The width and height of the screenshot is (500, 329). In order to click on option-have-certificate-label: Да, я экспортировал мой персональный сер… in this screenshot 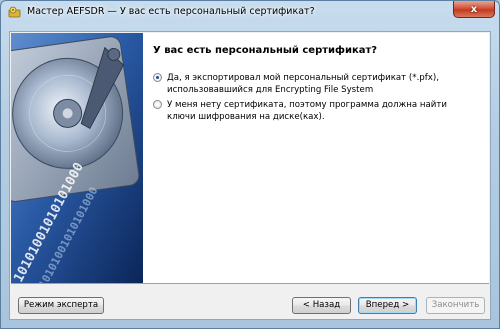, I will do `click(317, 84)`.